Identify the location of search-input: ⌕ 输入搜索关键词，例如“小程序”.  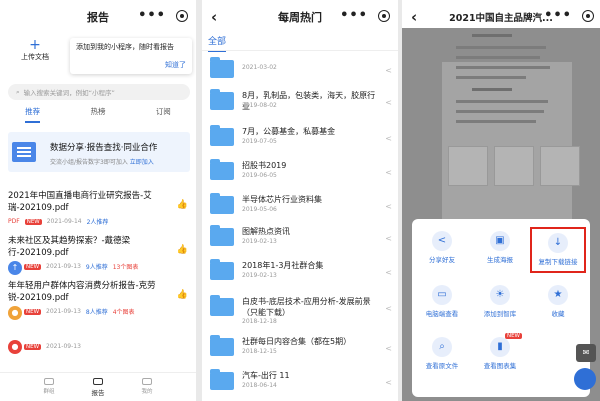
(99, 92).